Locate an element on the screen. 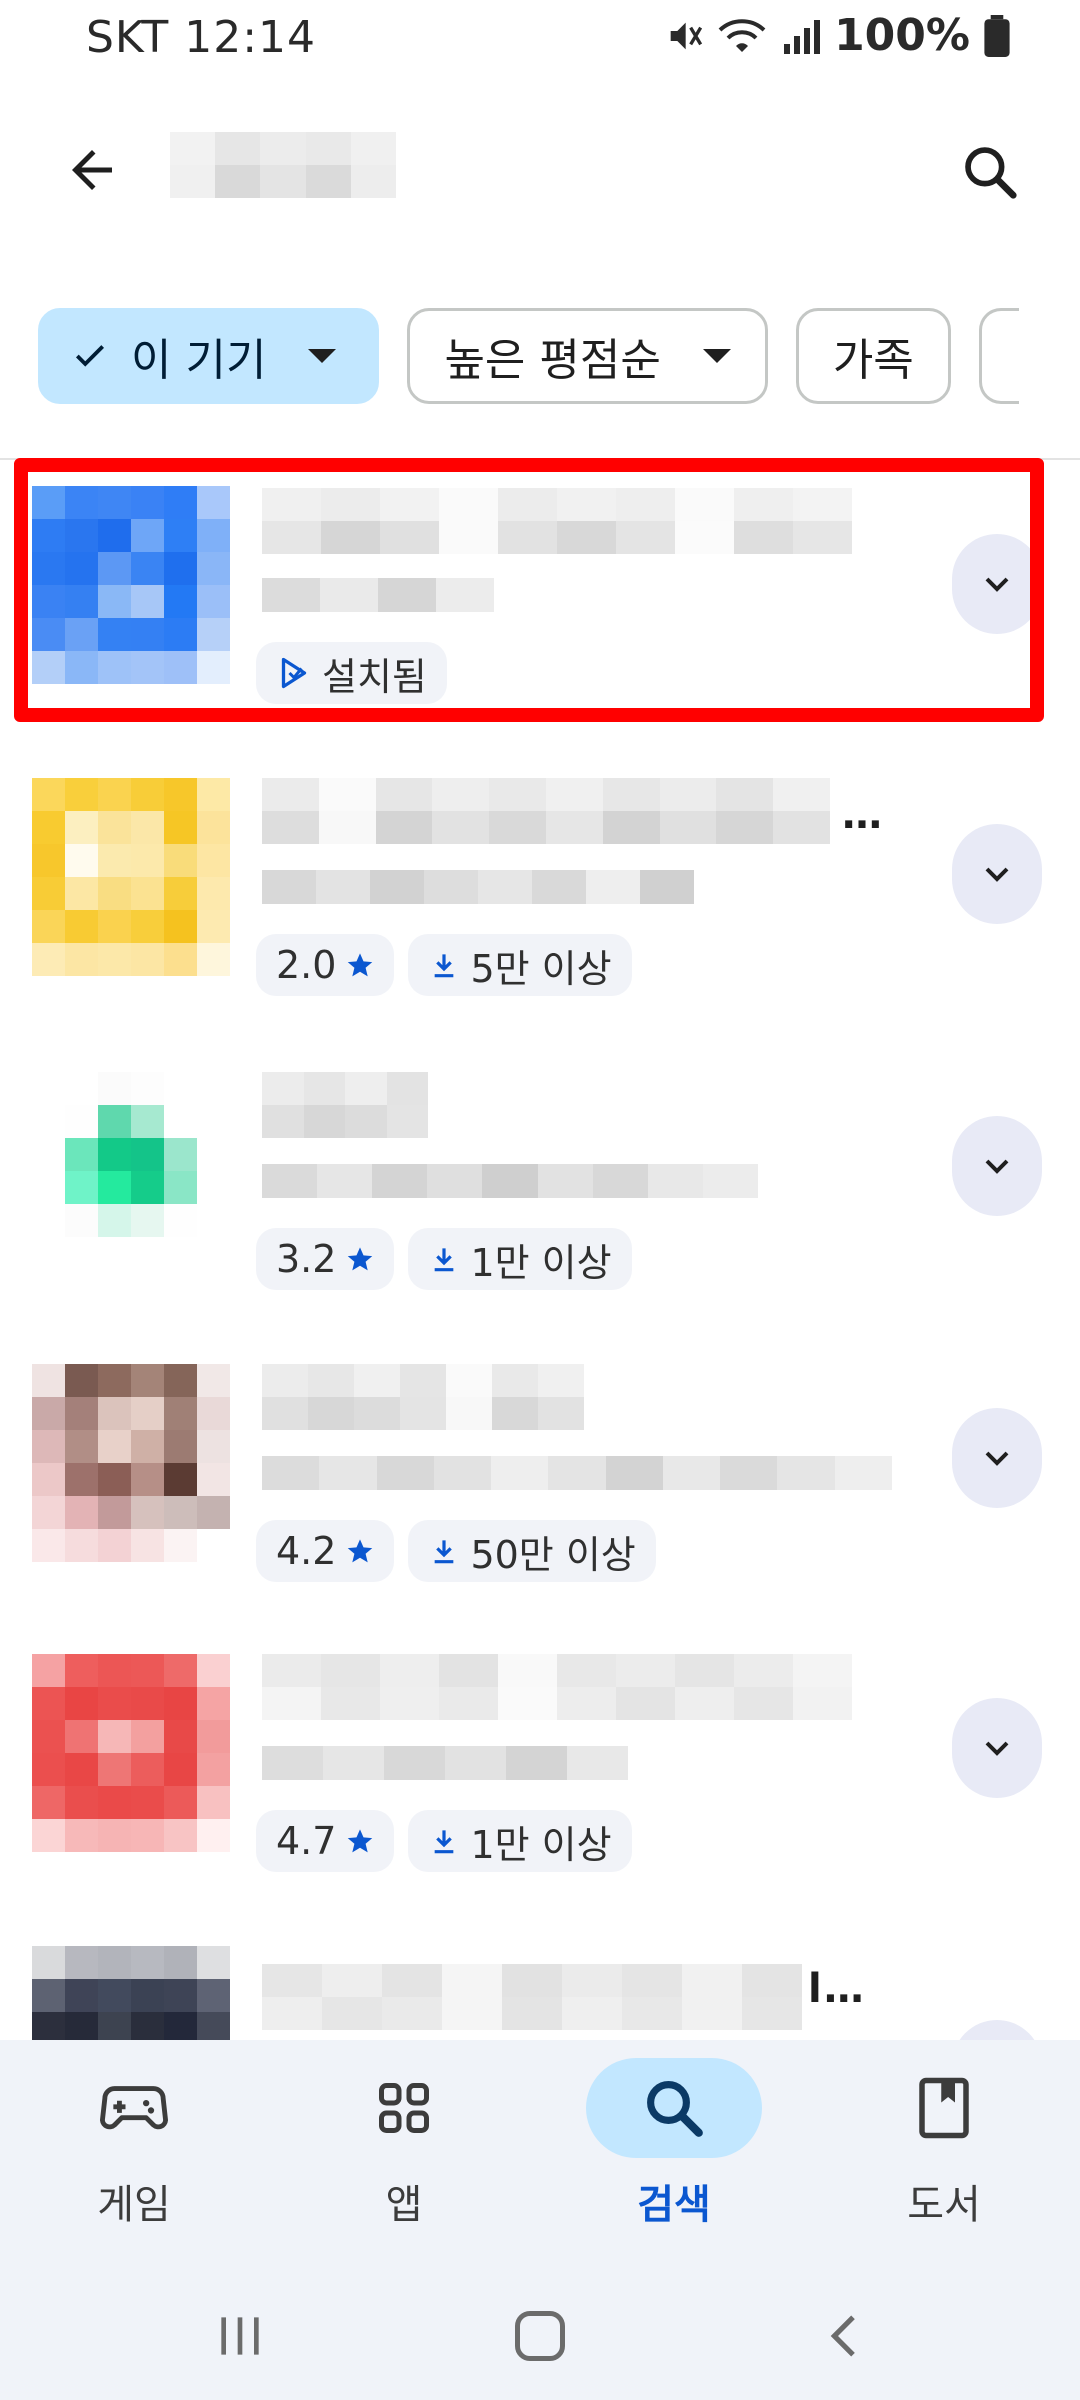 Image resolution: width=1080 pixels, height=2400 pixels. system-navigation-bar is located at coordinates (540, 2330).